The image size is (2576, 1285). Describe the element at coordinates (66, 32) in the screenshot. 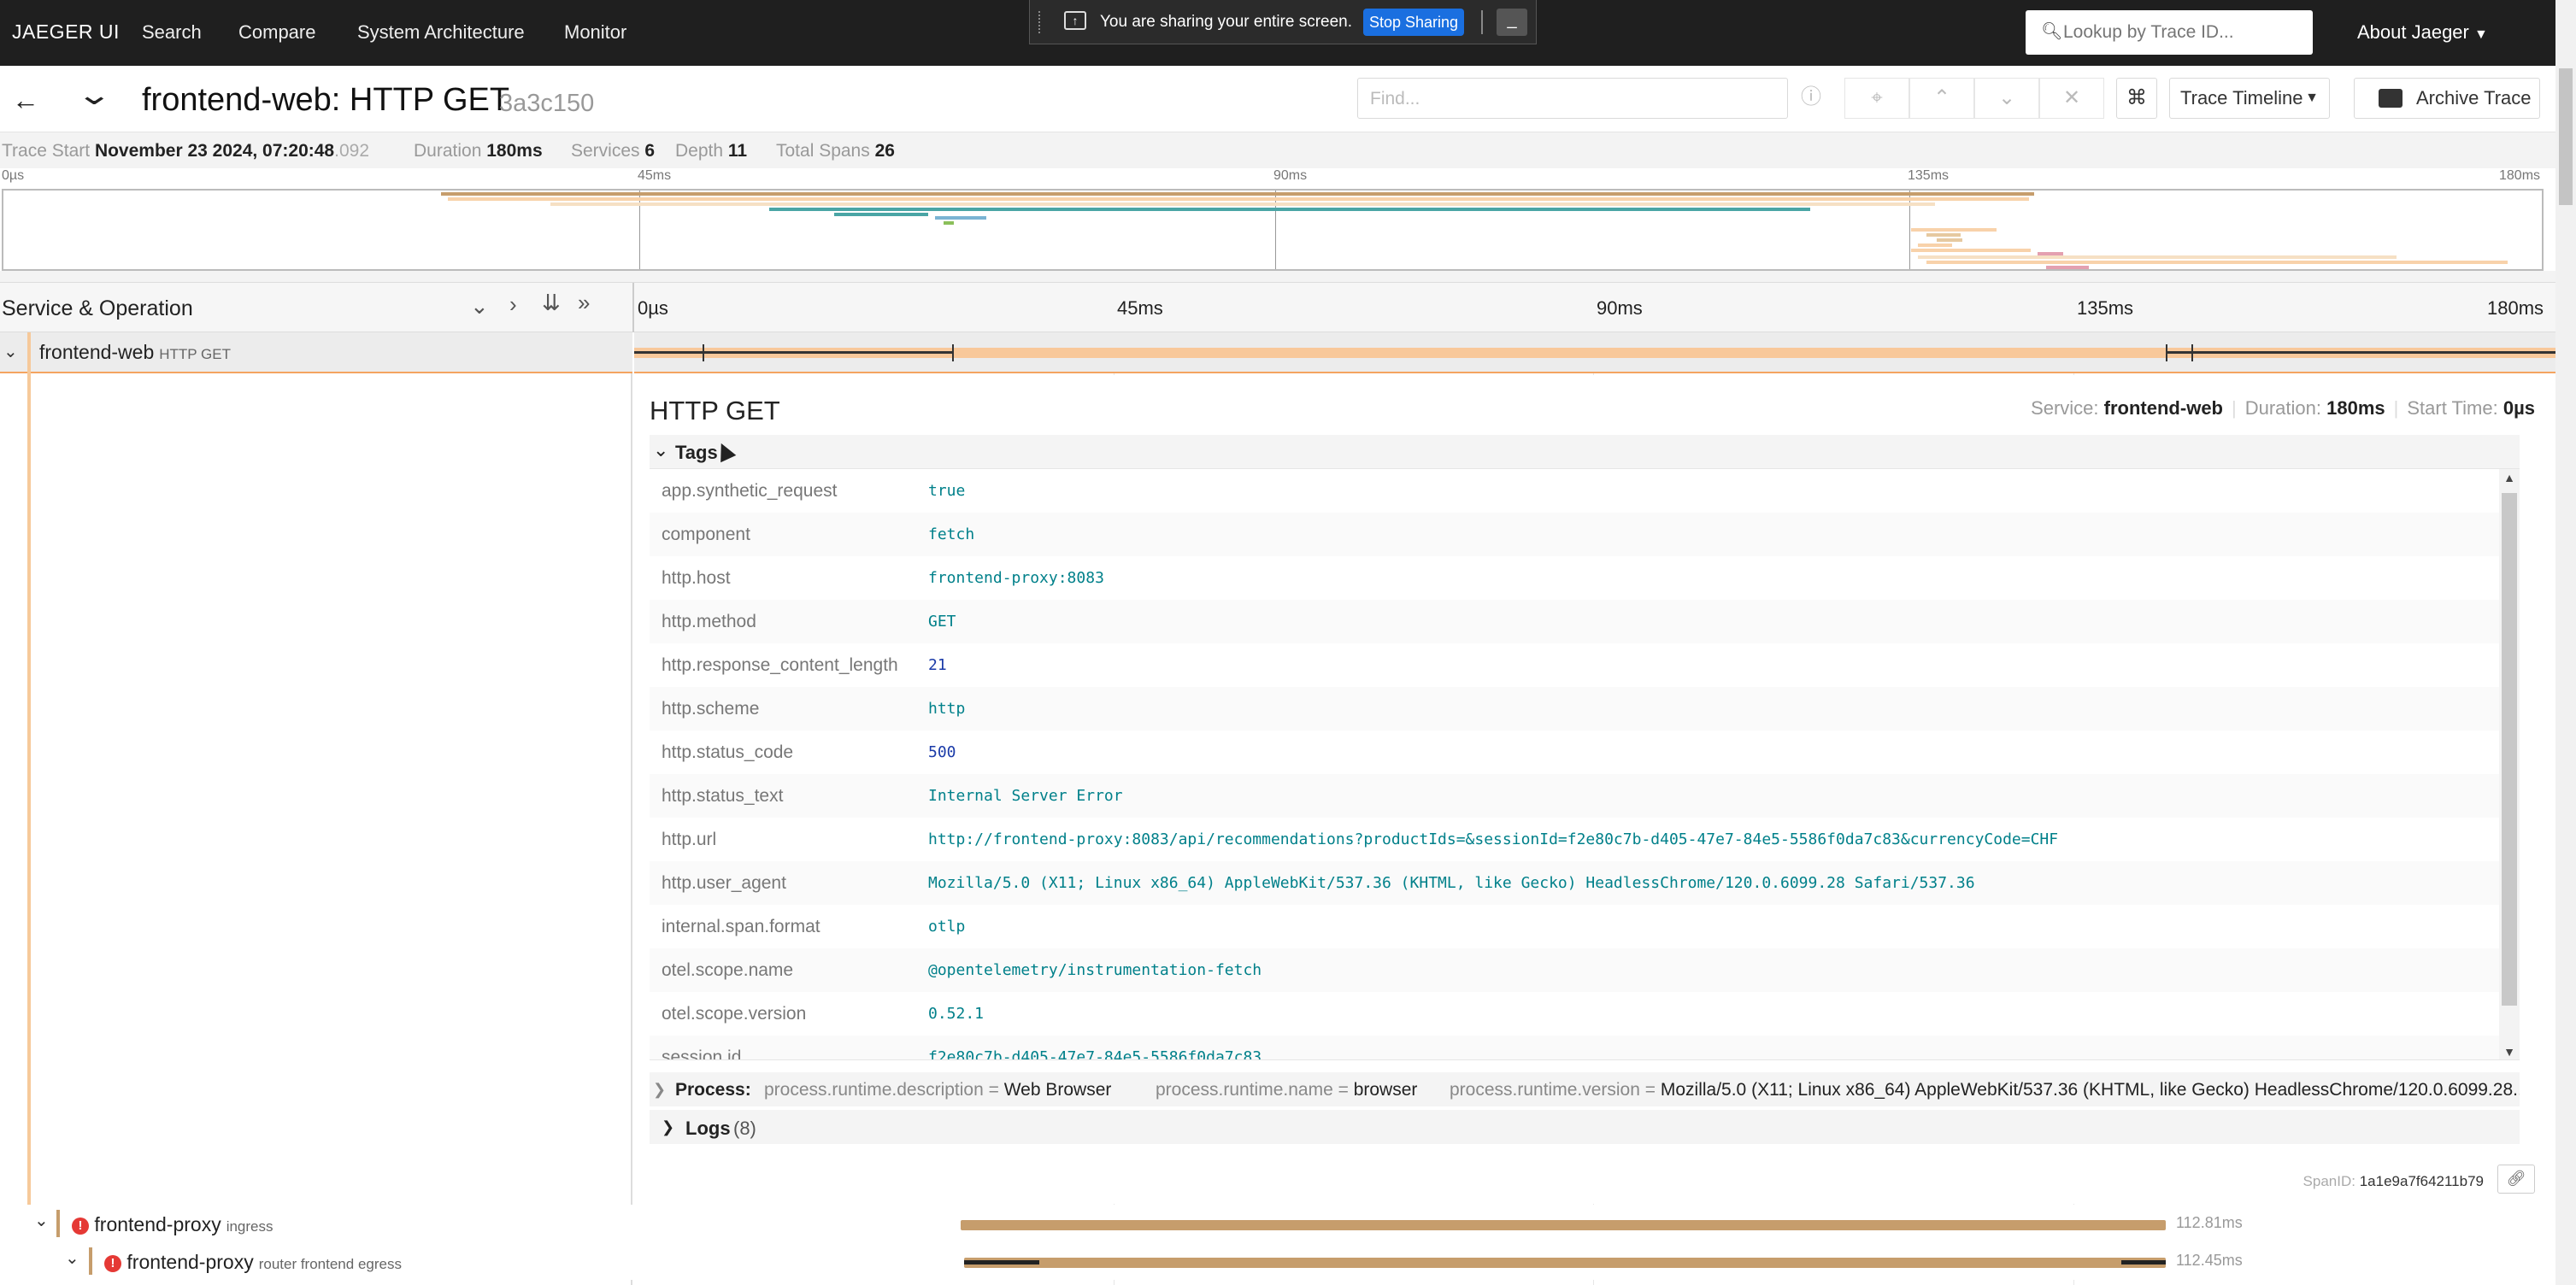

I see `brand-link: JAEGER UI` at that location.